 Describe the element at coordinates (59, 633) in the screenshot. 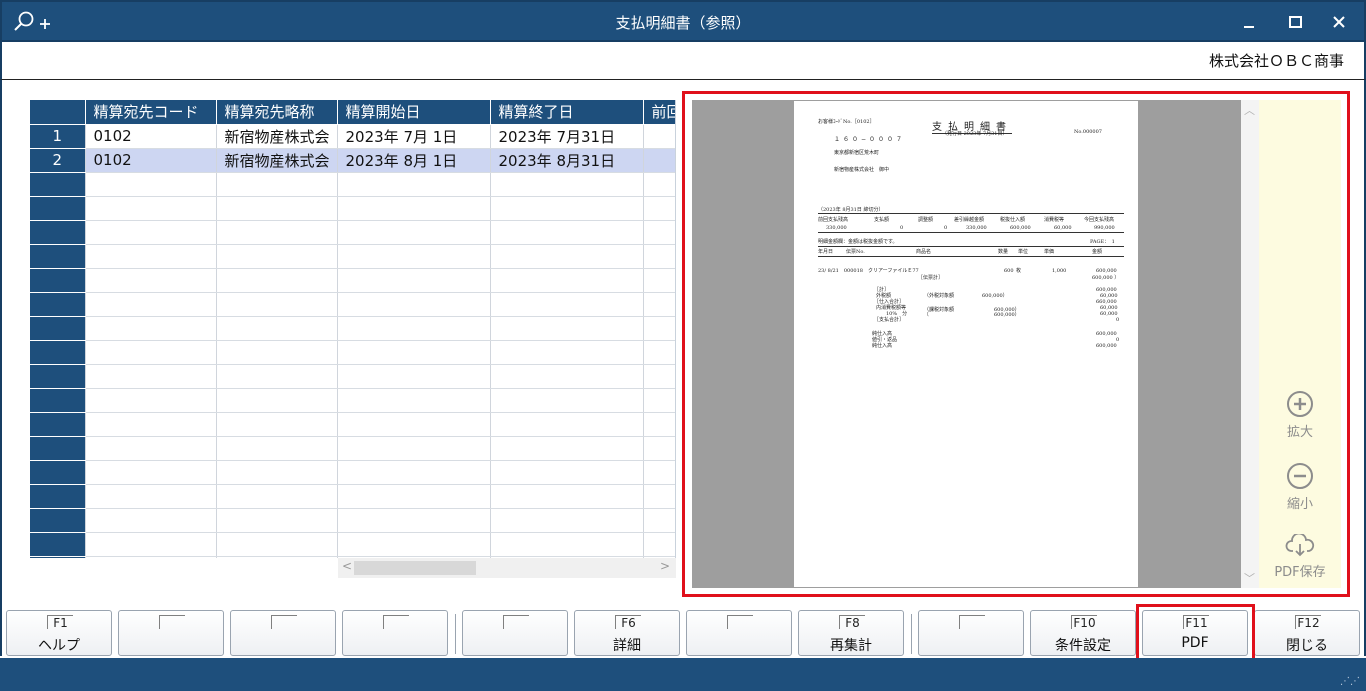

I see `f1-help-button: F1 ヘルプ` at that location.